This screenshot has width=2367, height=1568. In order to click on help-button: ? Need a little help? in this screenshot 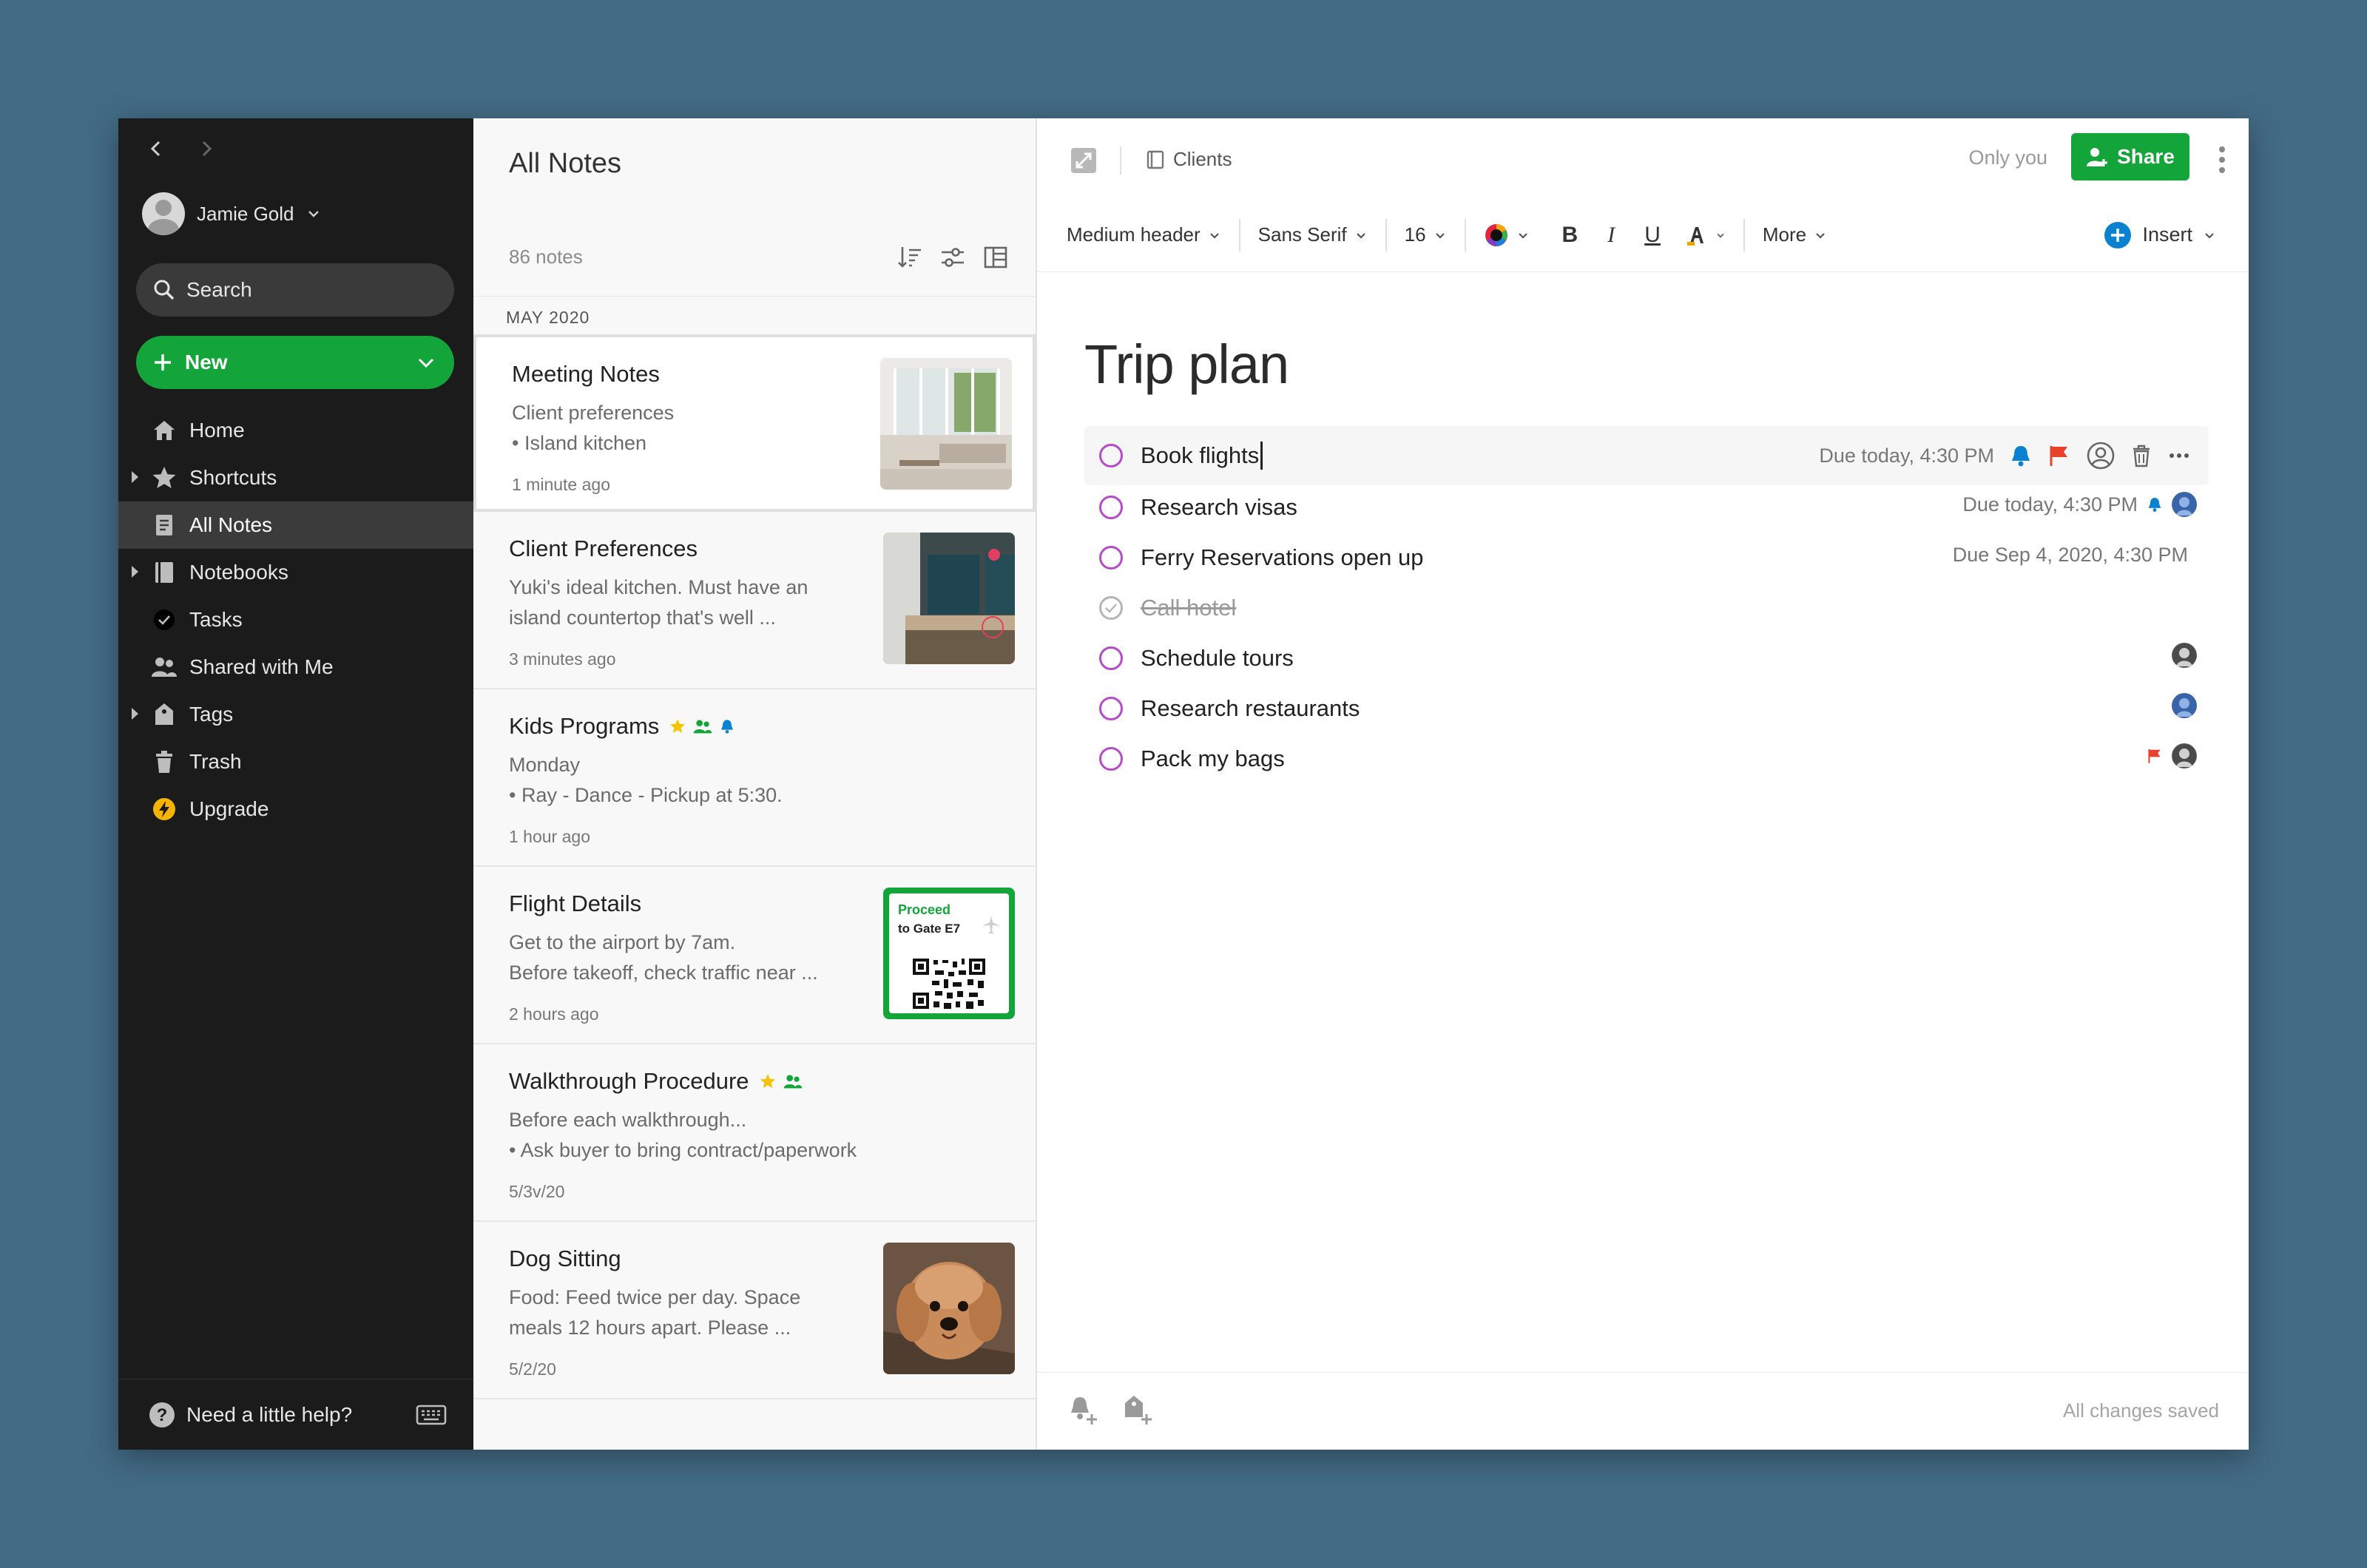, I will do `click(250, 1415)`.